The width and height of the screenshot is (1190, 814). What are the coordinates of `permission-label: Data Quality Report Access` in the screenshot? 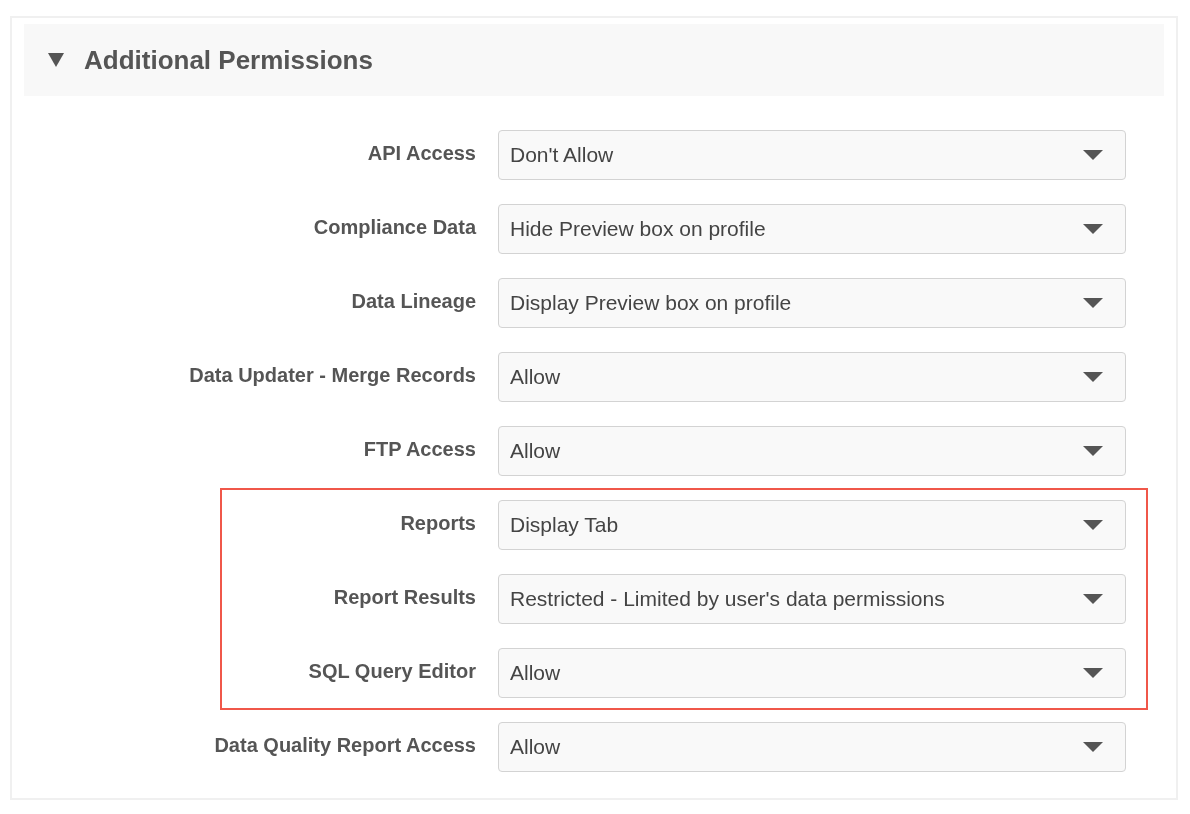 It's located at (344, 745).